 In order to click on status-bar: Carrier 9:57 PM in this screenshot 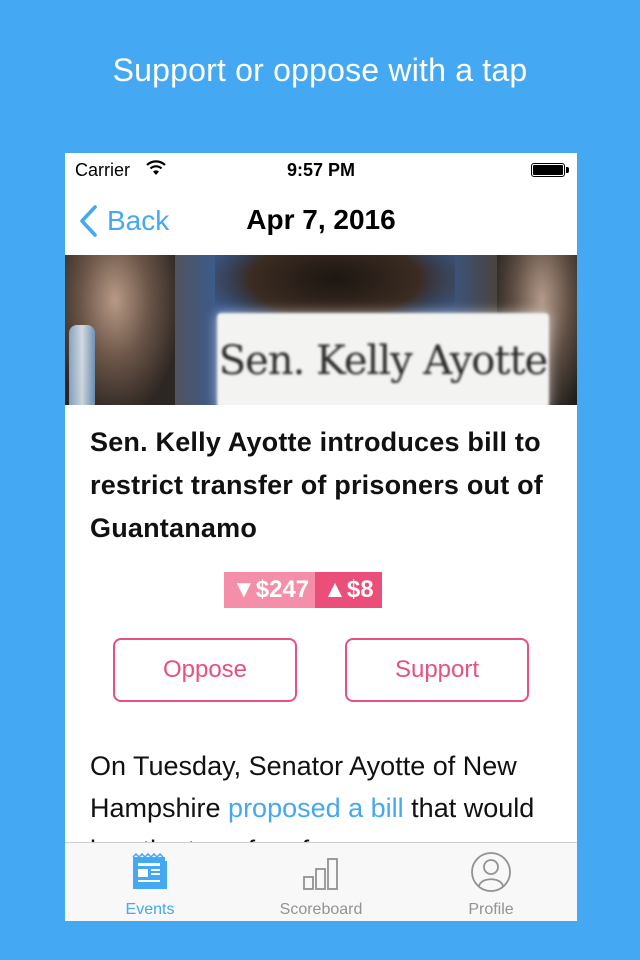, I will do `click(321, 170)`.